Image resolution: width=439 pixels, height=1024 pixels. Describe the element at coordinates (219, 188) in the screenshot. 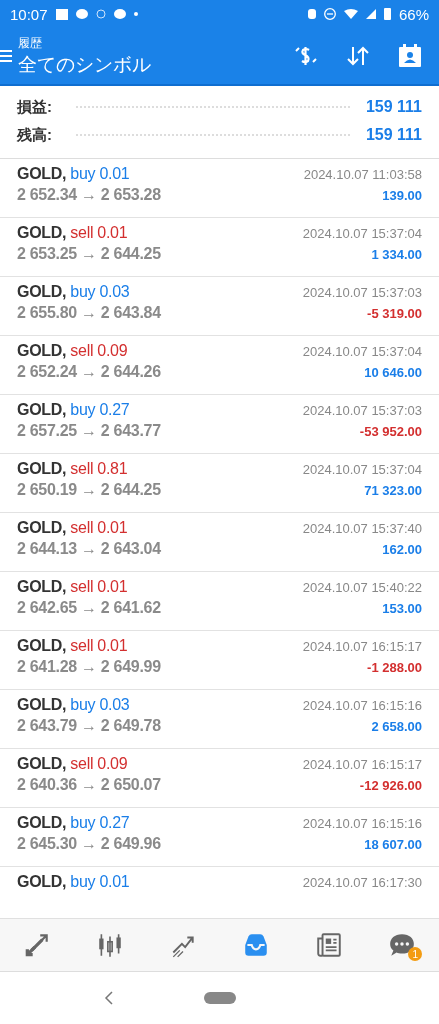

I see `deal-row: GOLD, buy 0.01 2024.10.07 11:03:58 2 652.34 → 2 653.28 139.00` at that location.